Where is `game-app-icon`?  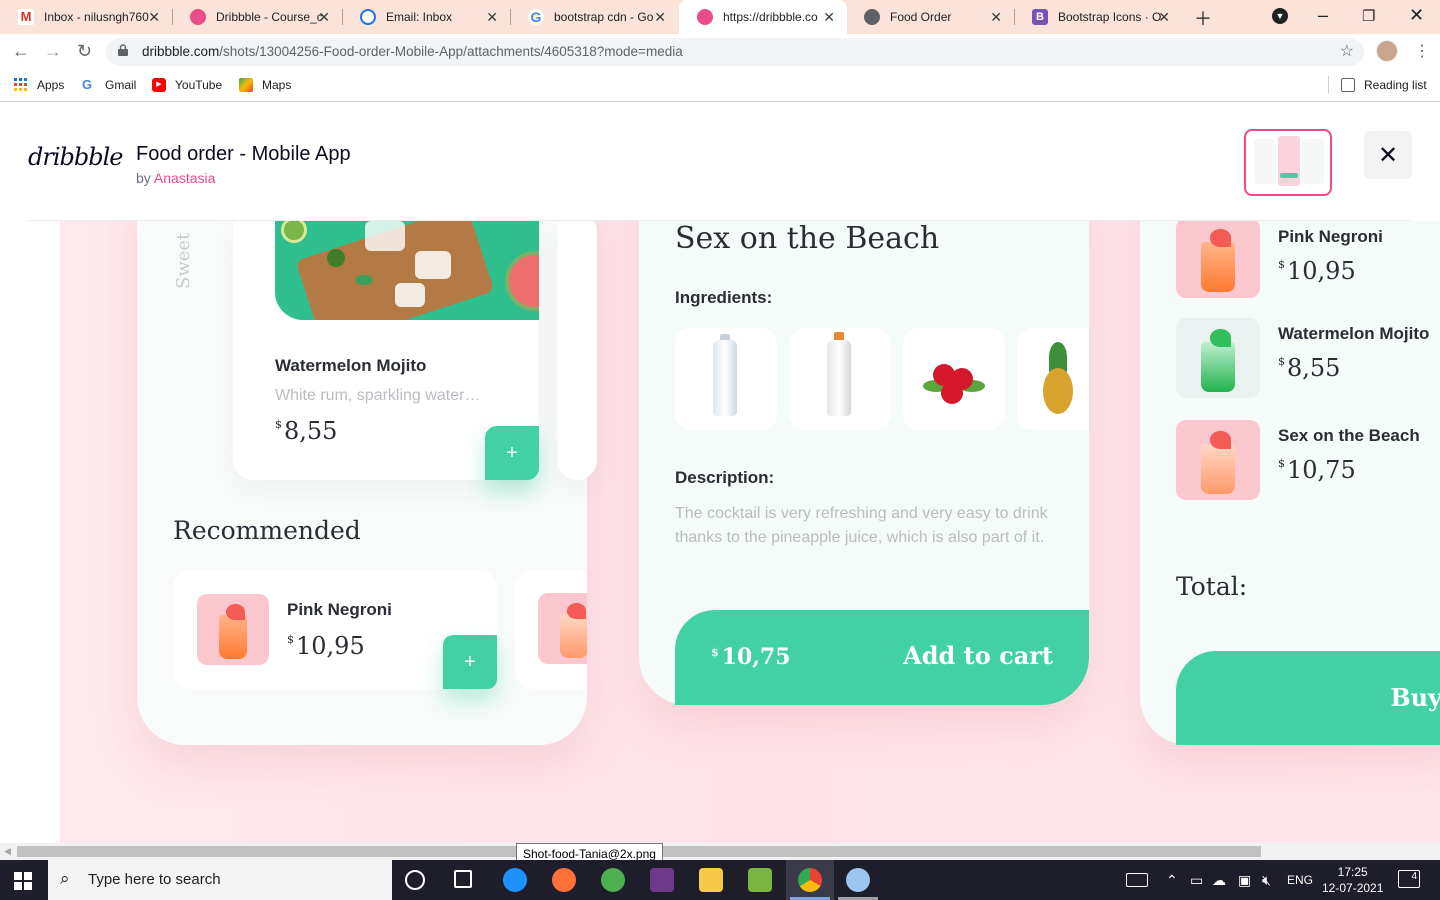
game-app-icon is located at coordinates (662, 880).